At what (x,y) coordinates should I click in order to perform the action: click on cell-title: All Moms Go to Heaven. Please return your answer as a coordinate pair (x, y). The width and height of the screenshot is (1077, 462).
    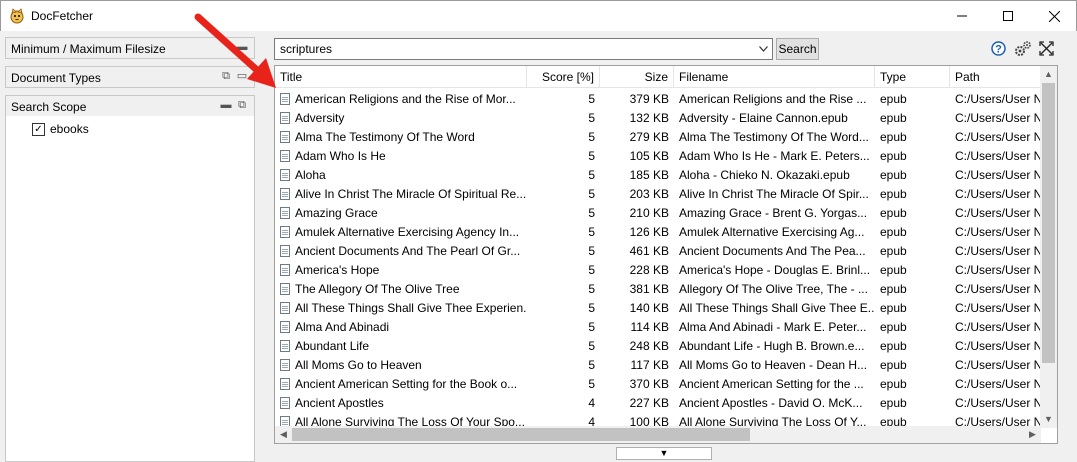
    Looking at the image, I should click on (401, 365).